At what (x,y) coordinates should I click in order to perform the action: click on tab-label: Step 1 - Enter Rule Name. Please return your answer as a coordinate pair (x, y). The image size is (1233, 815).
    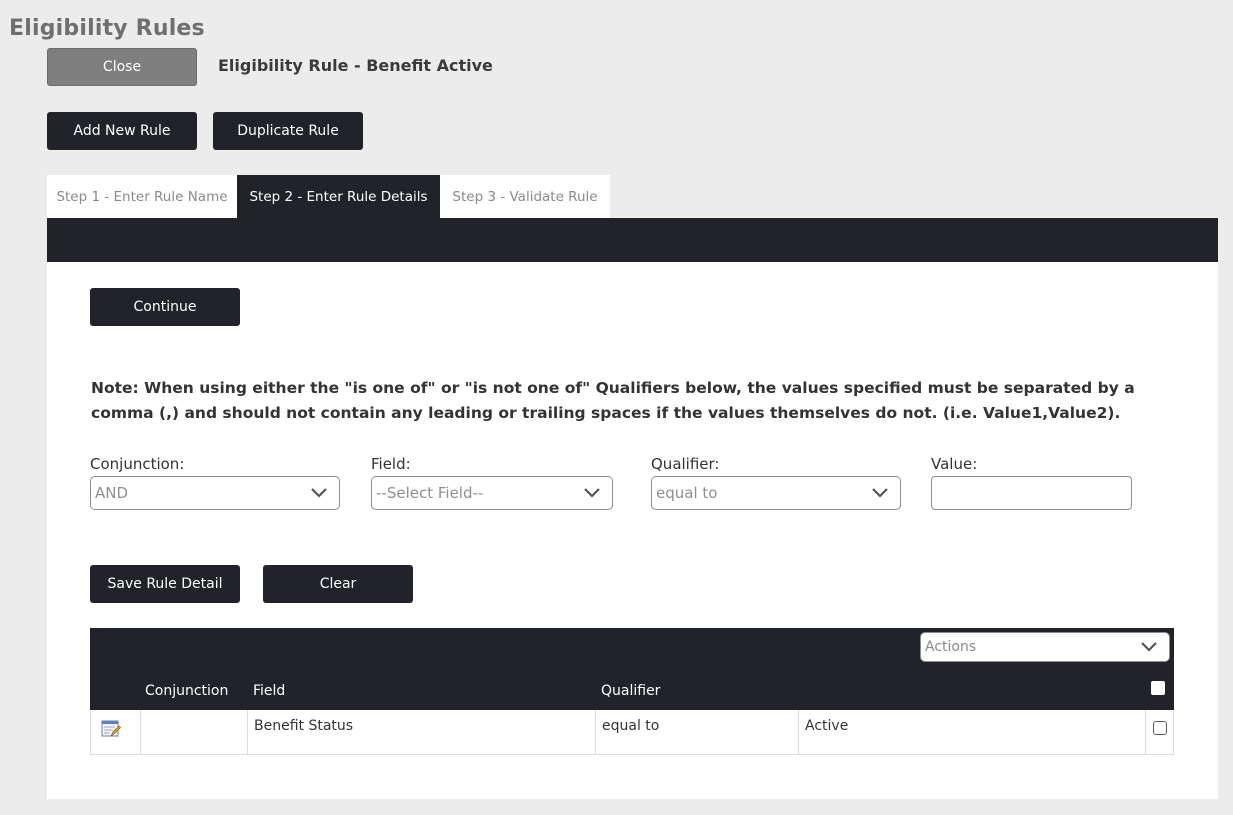
    Looking at the image, I should click on (142, 196).